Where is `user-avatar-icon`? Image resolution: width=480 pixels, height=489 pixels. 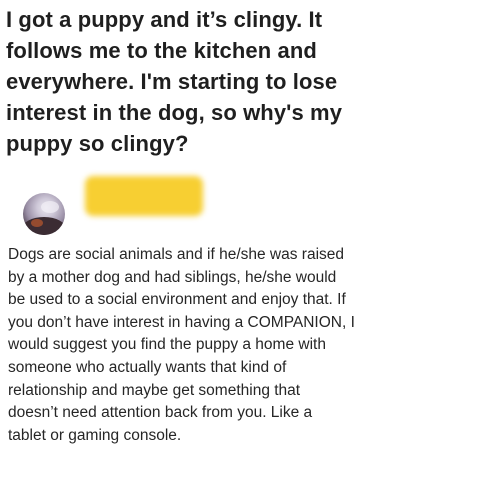
user-avatar-icon is located at coordinates (44, 214).